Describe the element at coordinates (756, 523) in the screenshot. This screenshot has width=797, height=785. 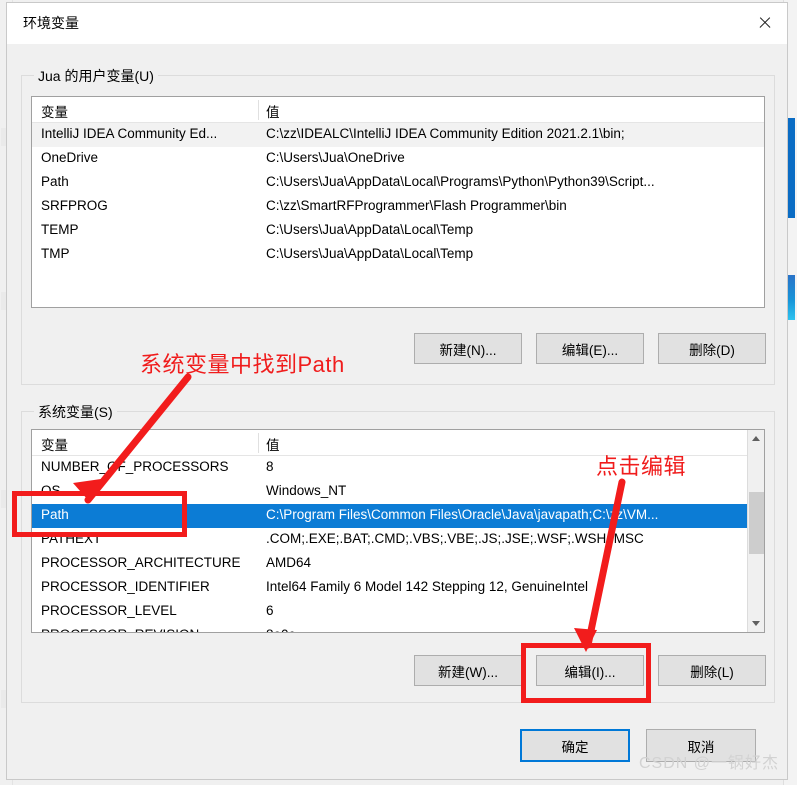
I see `scrollbar-thumb` at that location.